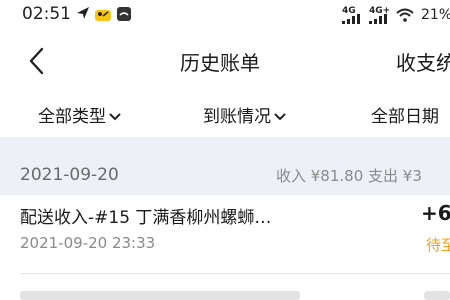 The width and height of the screenshot is (450, 300). Describe the element at coordinates (405, 117) in the screenshot. I see `filter-date-label: 全部日期` at that location.